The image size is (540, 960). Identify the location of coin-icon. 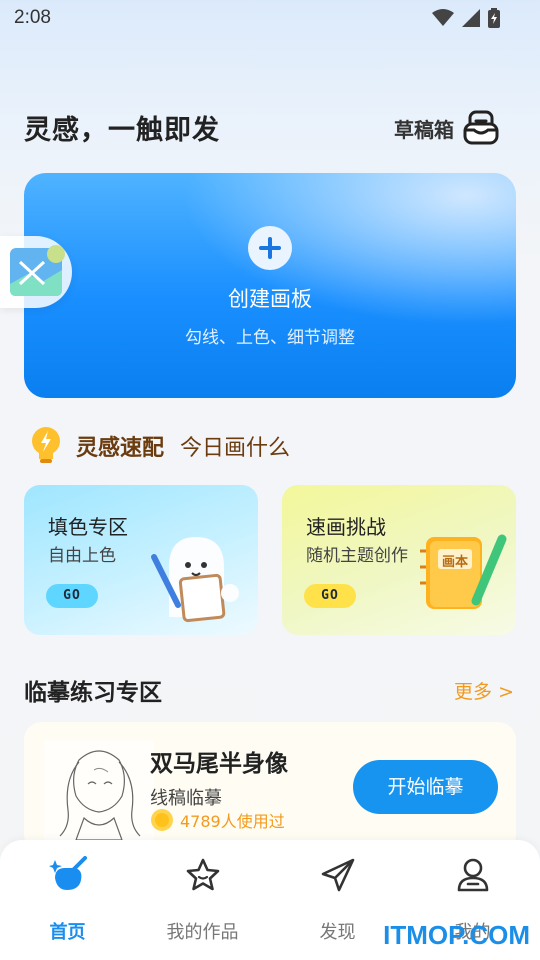
(162, 820).